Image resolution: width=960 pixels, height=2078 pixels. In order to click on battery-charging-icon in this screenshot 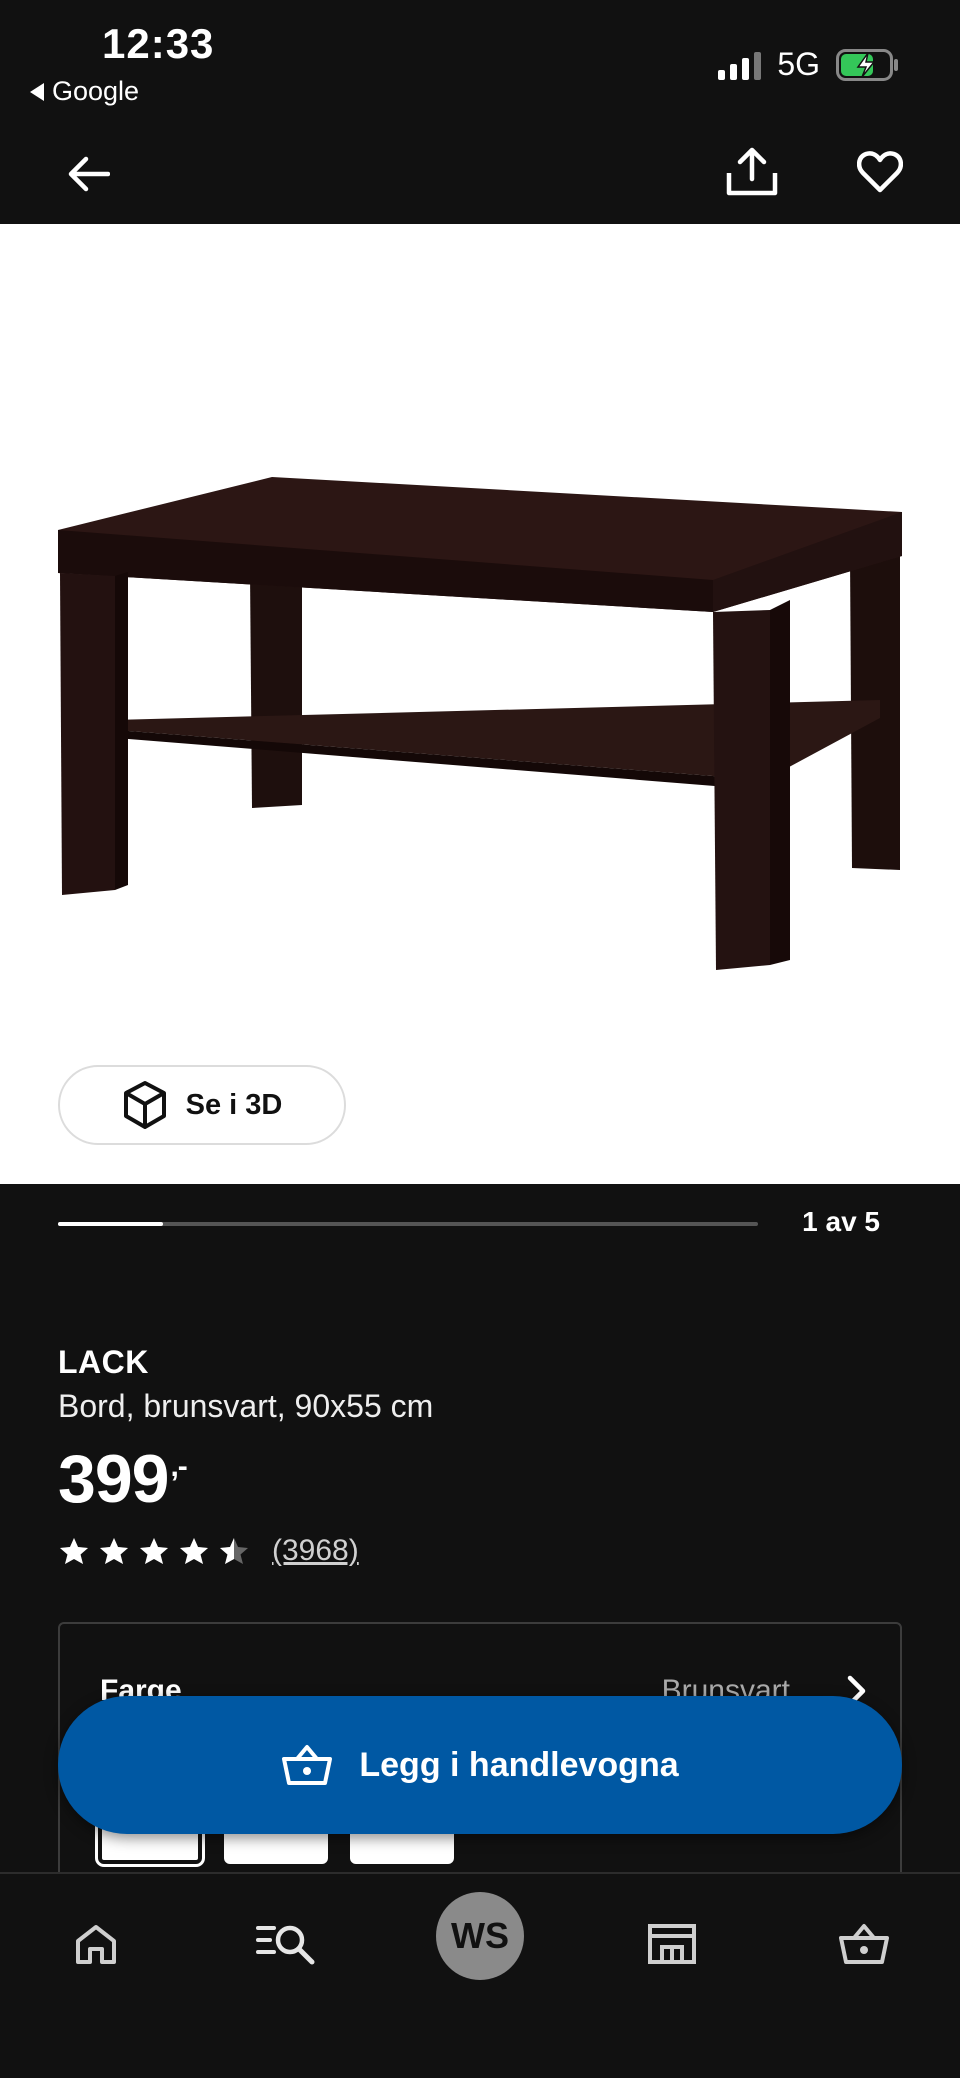, I will do `click(867, 64)`.